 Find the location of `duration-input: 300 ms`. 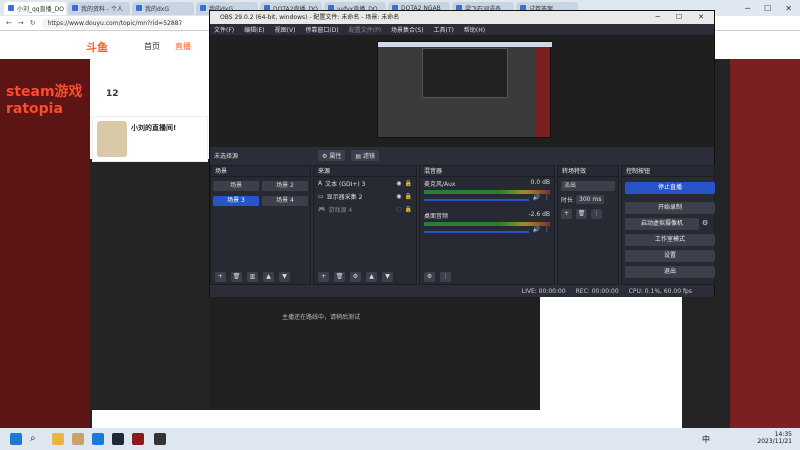

duration-input: 300 ms is located at coordinates (590, 199).